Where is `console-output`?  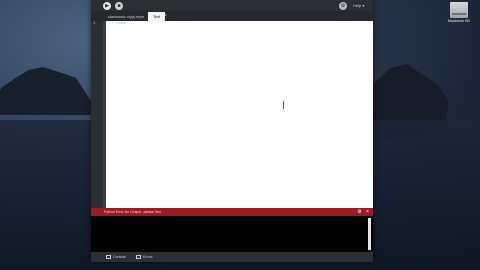
console-output is located at coordinates (232, 234).